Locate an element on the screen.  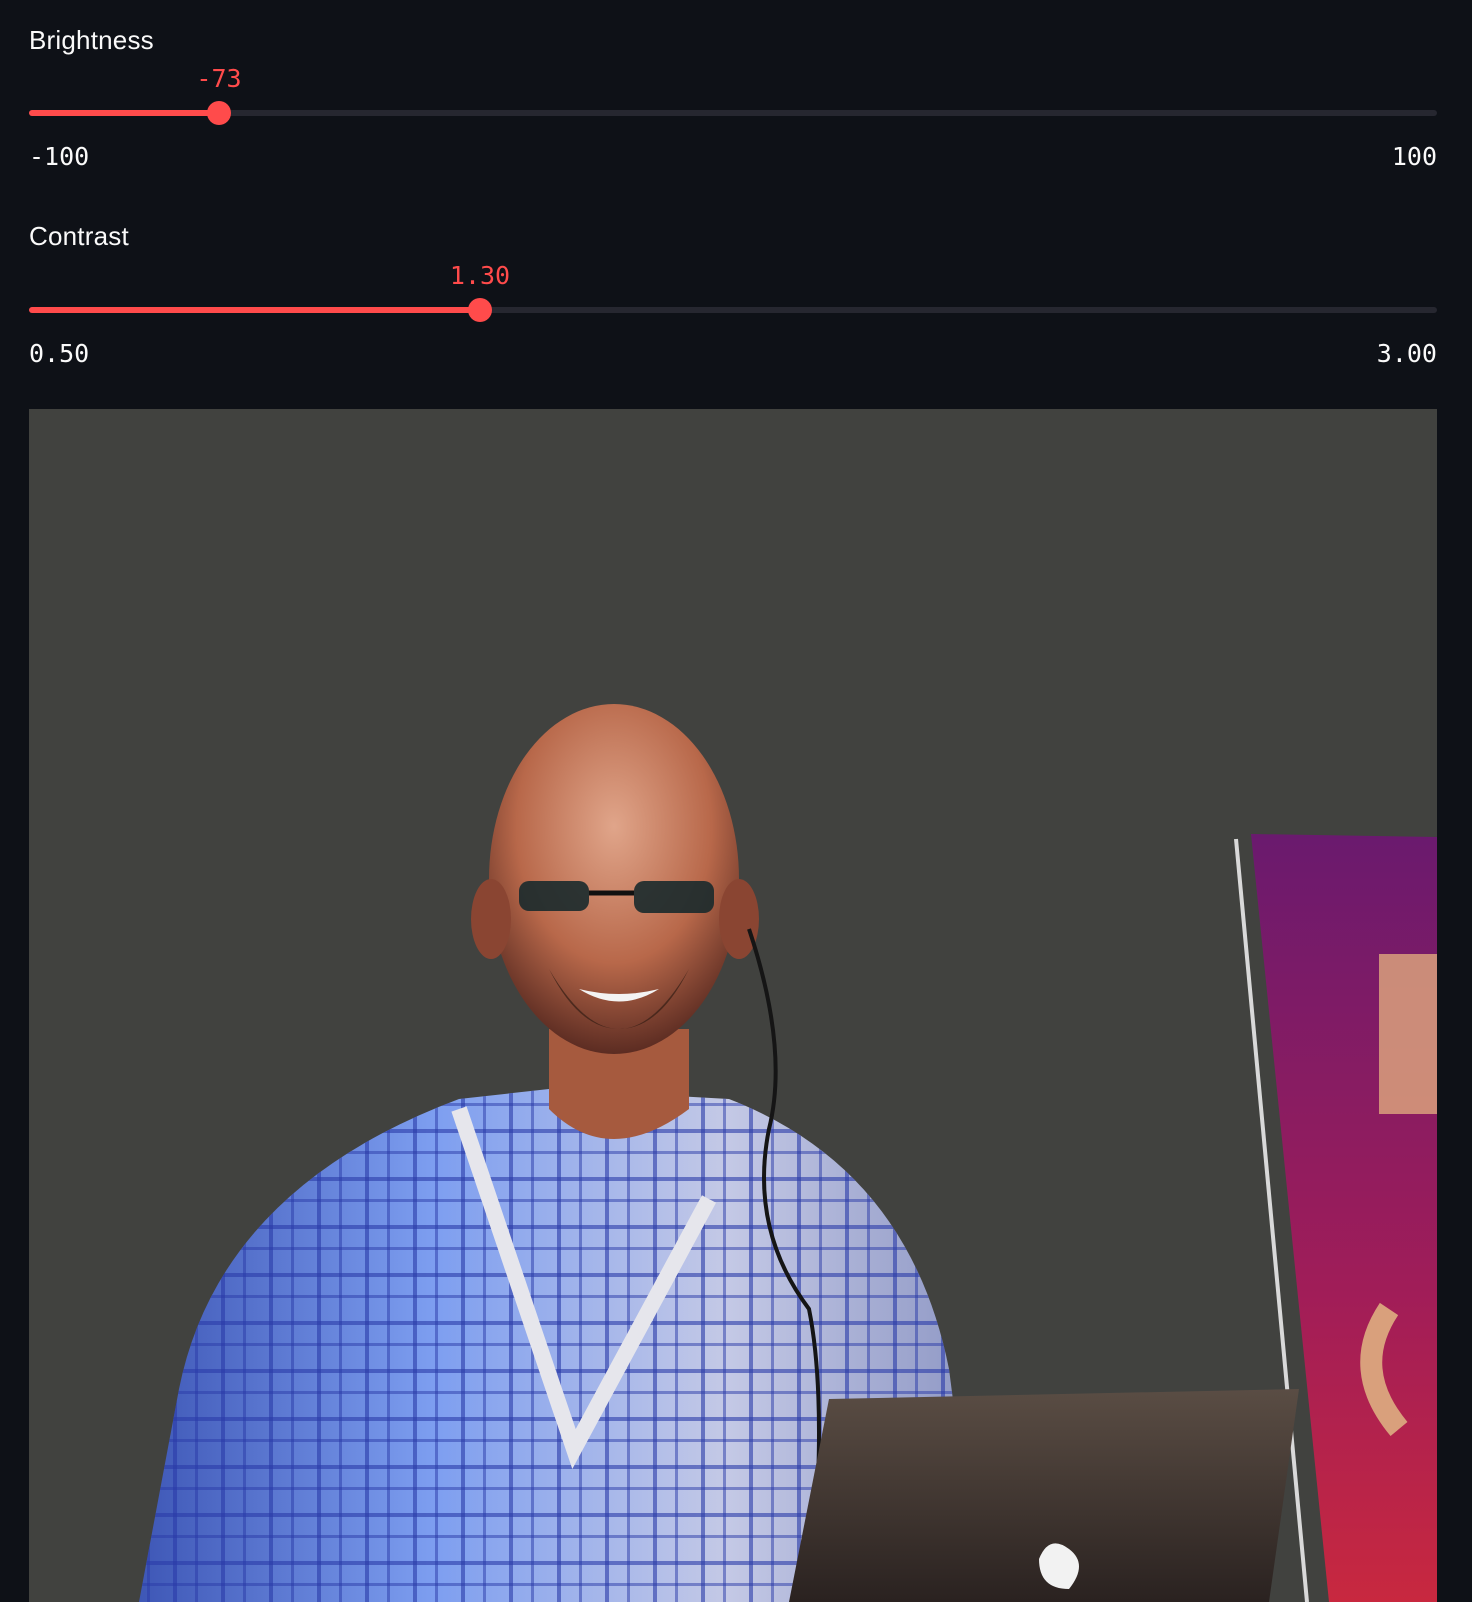
contrast-max-label: 3.00 is located at coordinates (1406, 353).